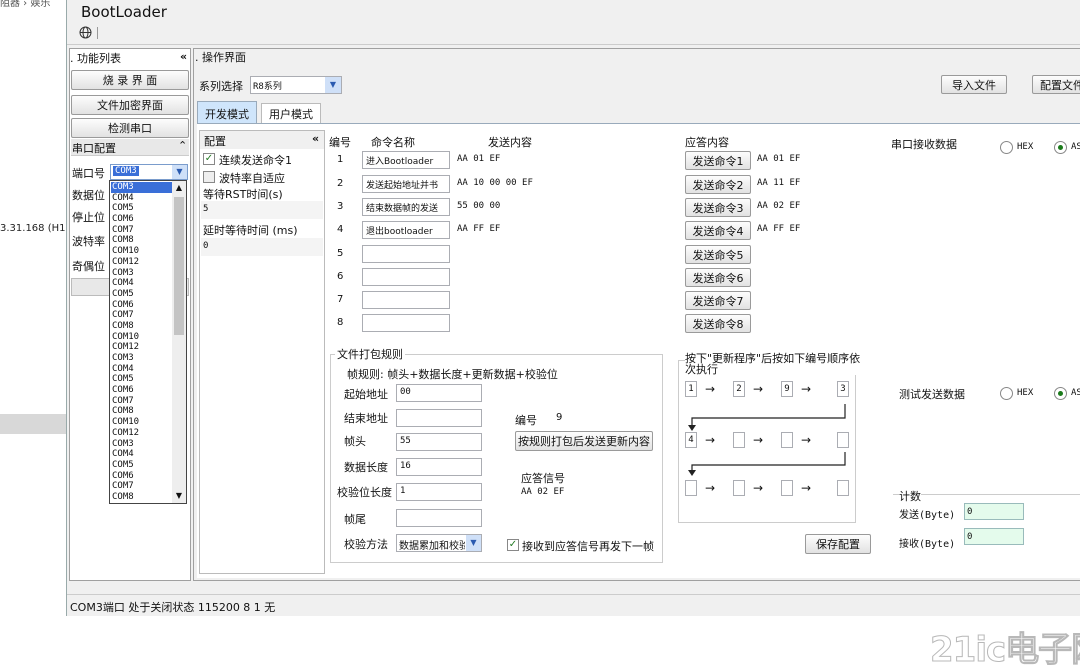 This screenshot has height=671, width=1080. Describe the element at coordinates (818, 207) in the screenshot. I see `cmd-reply-input: AA 02 EF` at that location.